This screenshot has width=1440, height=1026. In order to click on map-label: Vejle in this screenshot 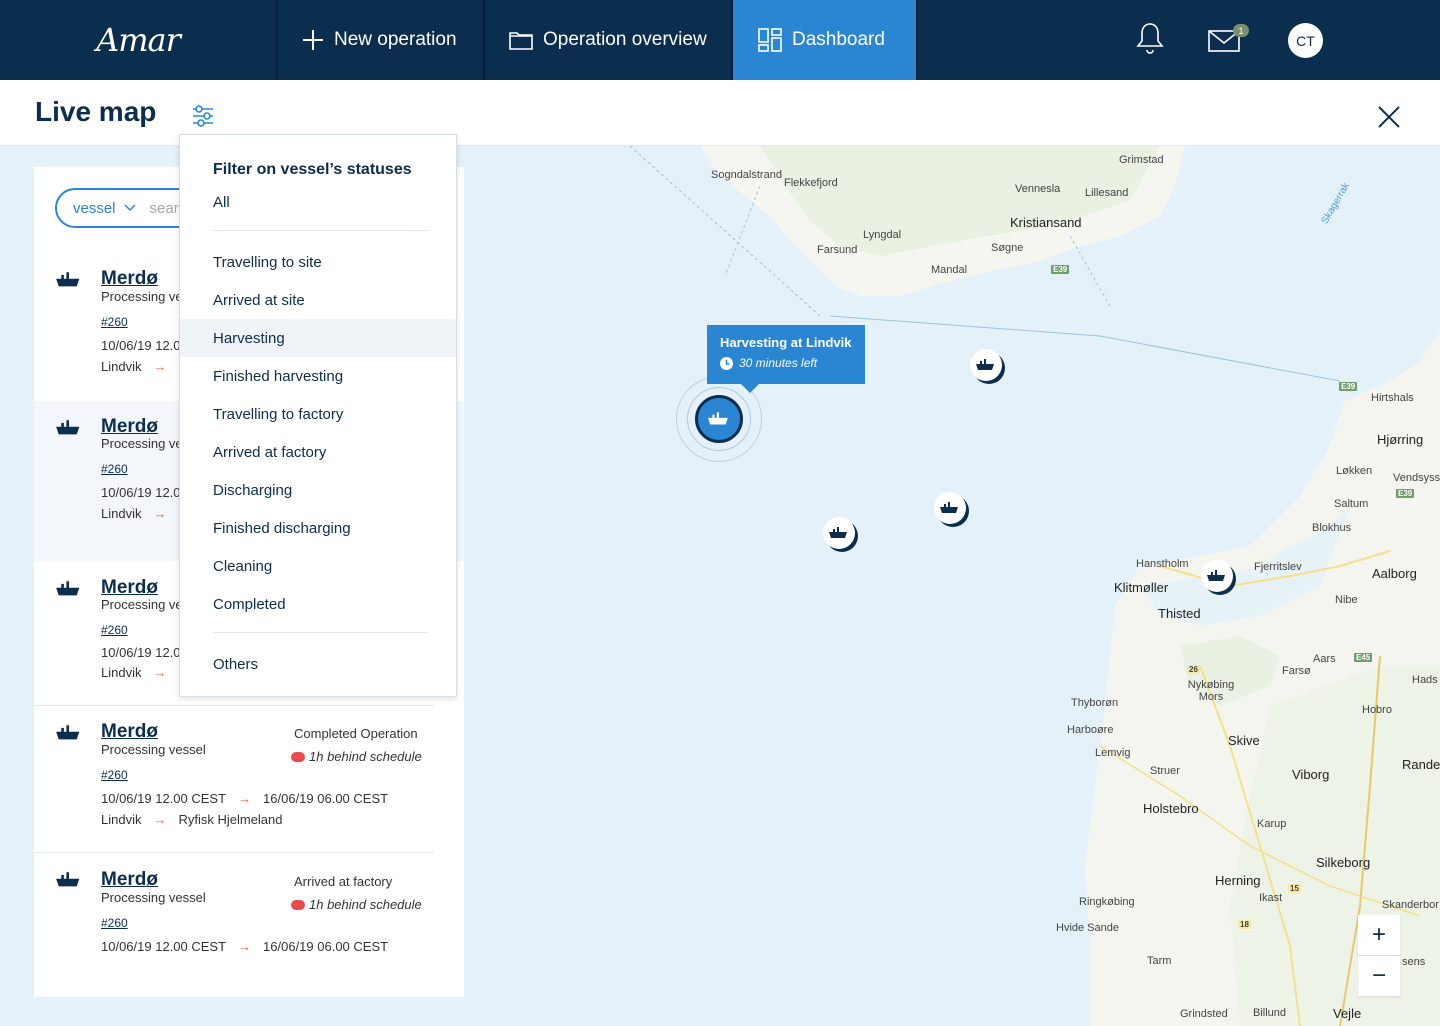, I will do `click(1347, 1013)`.